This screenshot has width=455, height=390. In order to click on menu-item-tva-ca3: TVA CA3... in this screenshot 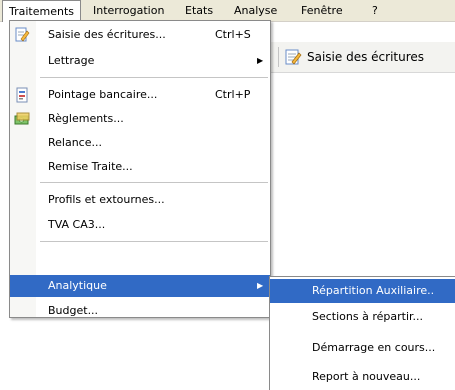, I will do `click(140, 225)`.